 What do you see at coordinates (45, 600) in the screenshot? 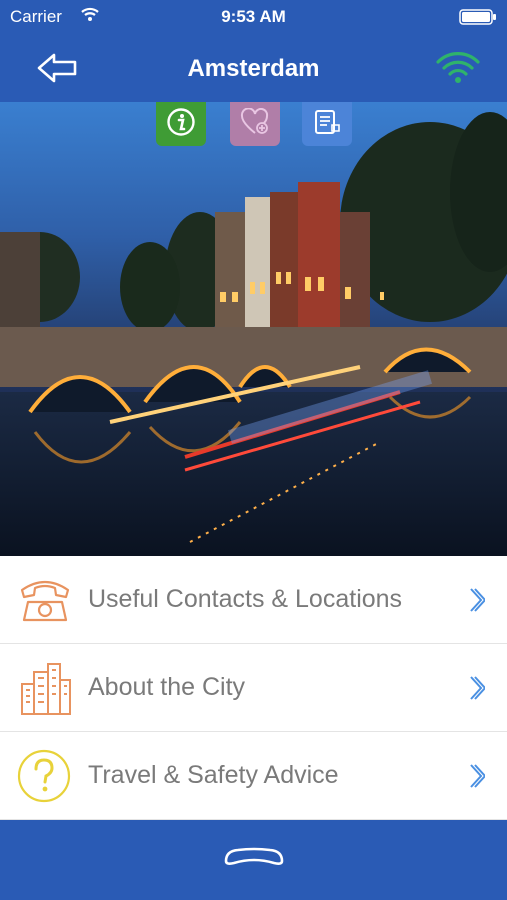
I see `telephone-icon` at bounding box center [45, 600].